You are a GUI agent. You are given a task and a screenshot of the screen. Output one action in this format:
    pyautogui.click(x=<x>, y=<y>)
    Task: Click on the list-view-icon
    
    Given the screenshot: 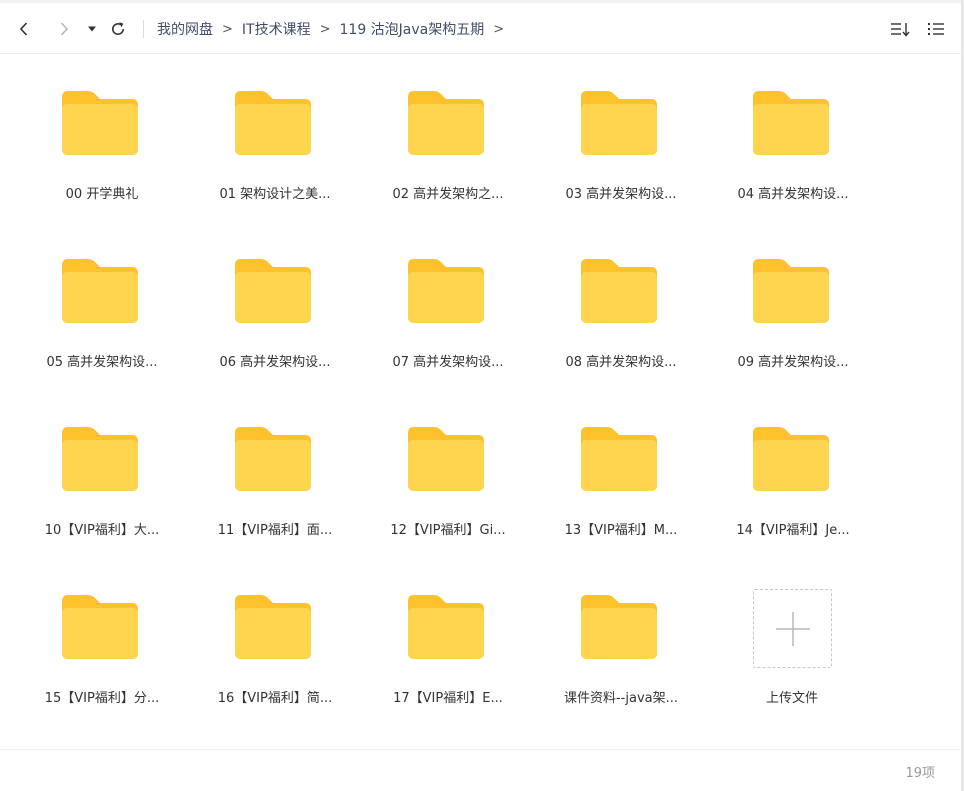 What is the action you would take?
    pyautogui.click(x=936, y=29)
    